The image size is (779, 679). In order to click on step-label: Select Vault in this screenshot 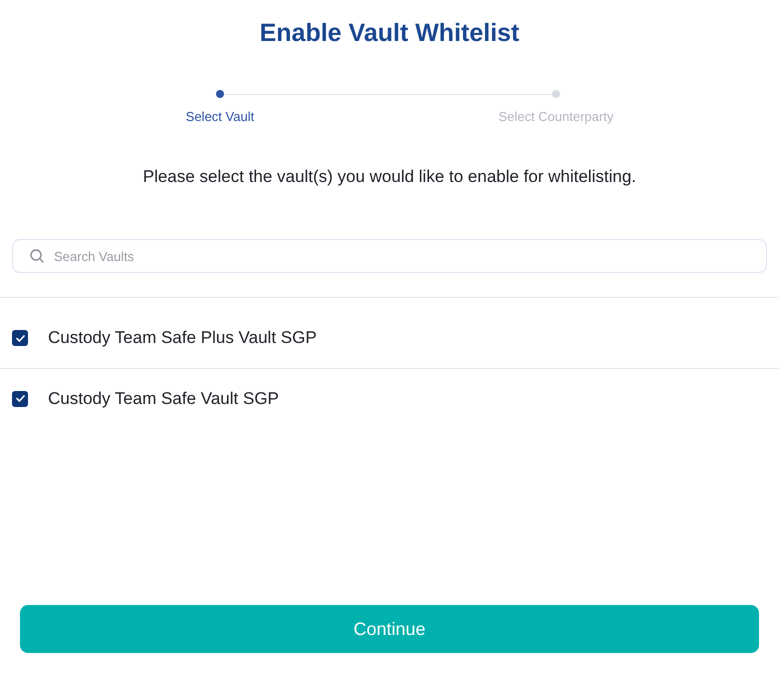, I will do `click(220, 117)`.